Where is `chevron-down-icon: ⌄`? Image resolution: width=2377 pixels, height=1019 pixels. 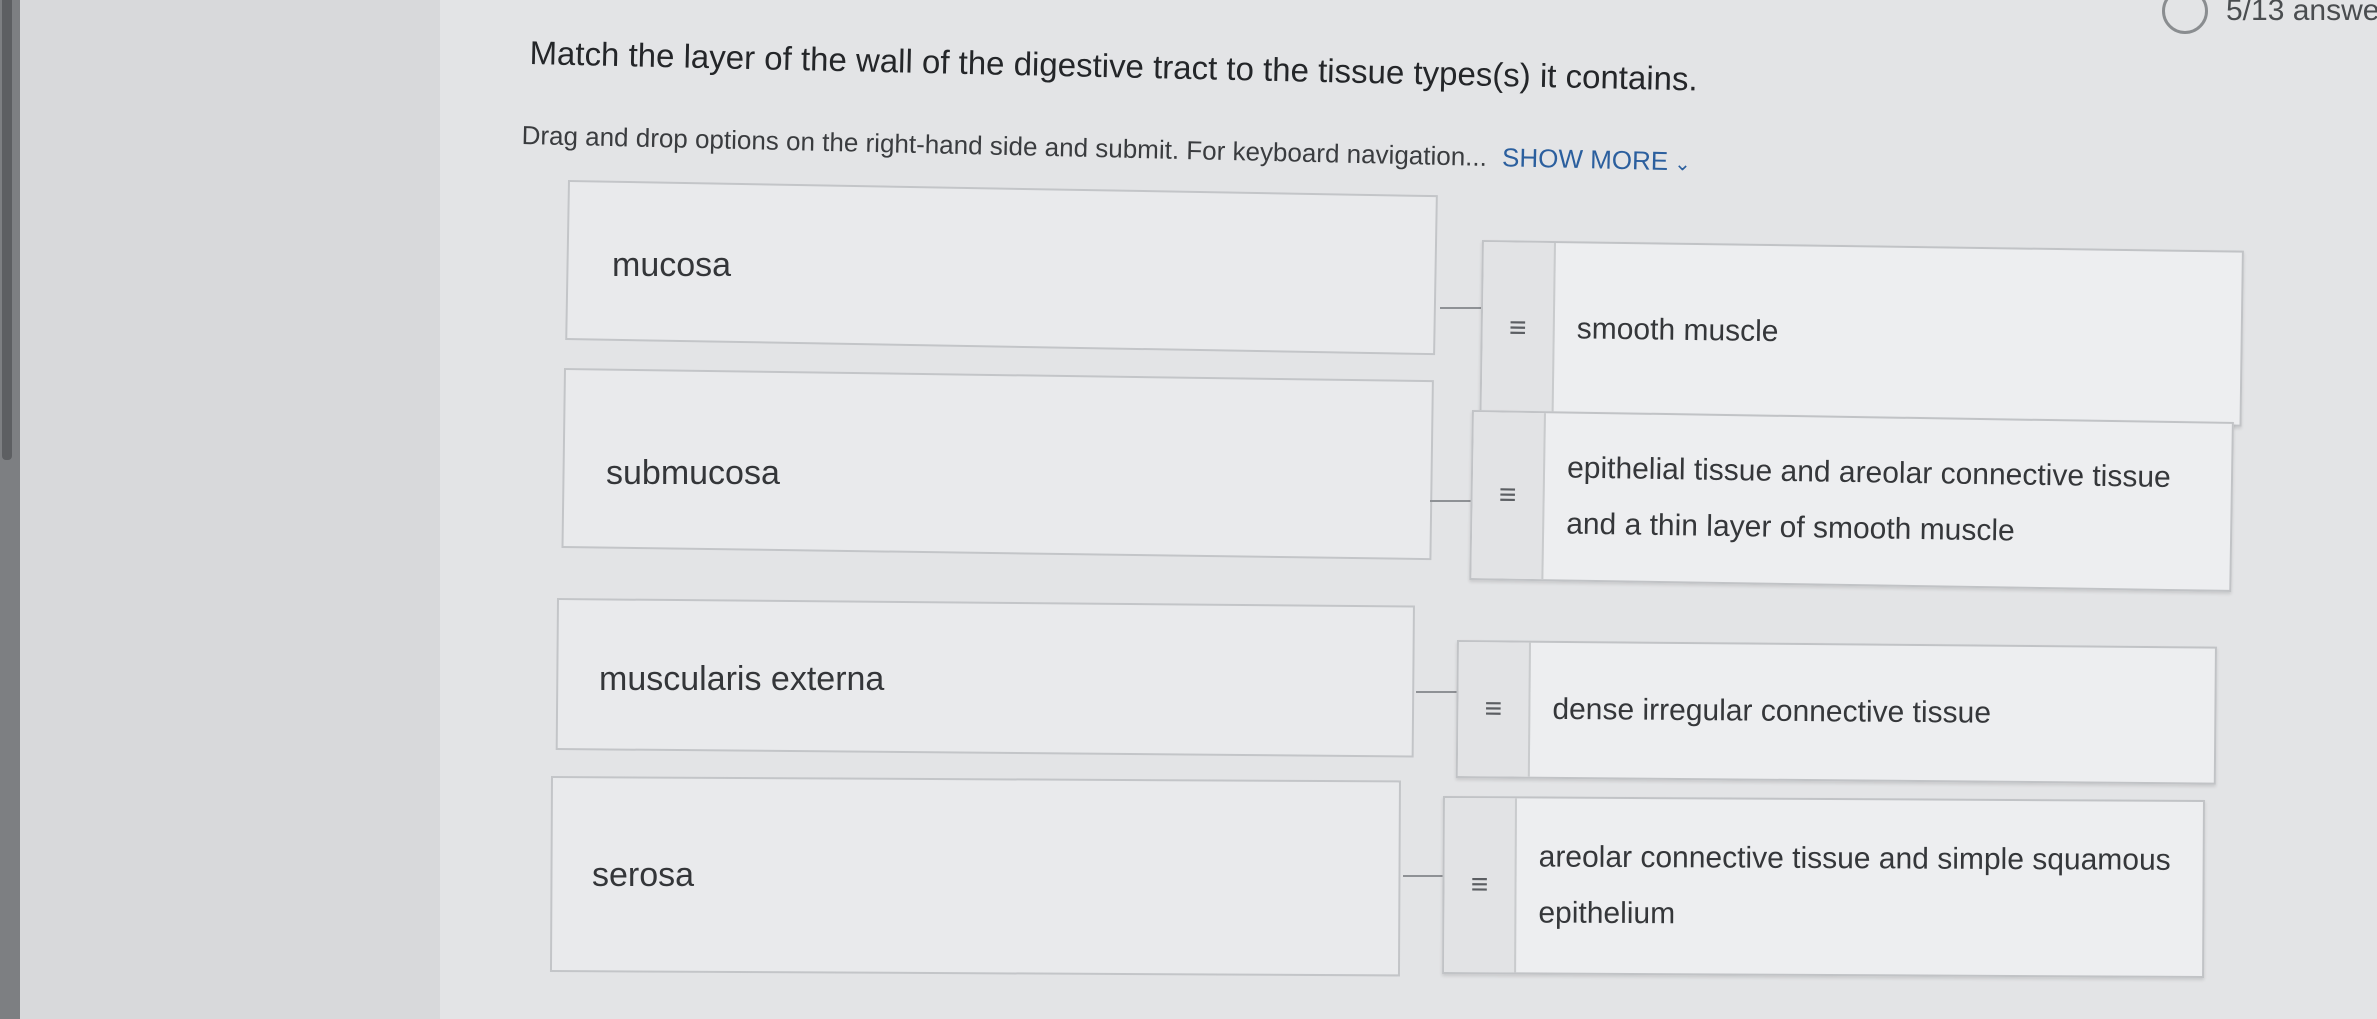 chevron-down-icon: ⌄ is located at coordinates (1682, 164).